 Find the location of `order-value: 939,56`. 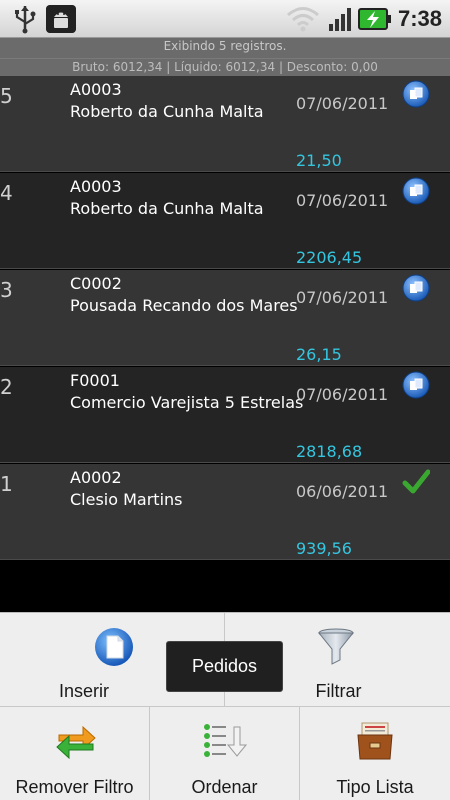

order-value: 939,56 is located at coordinates (324, 548).